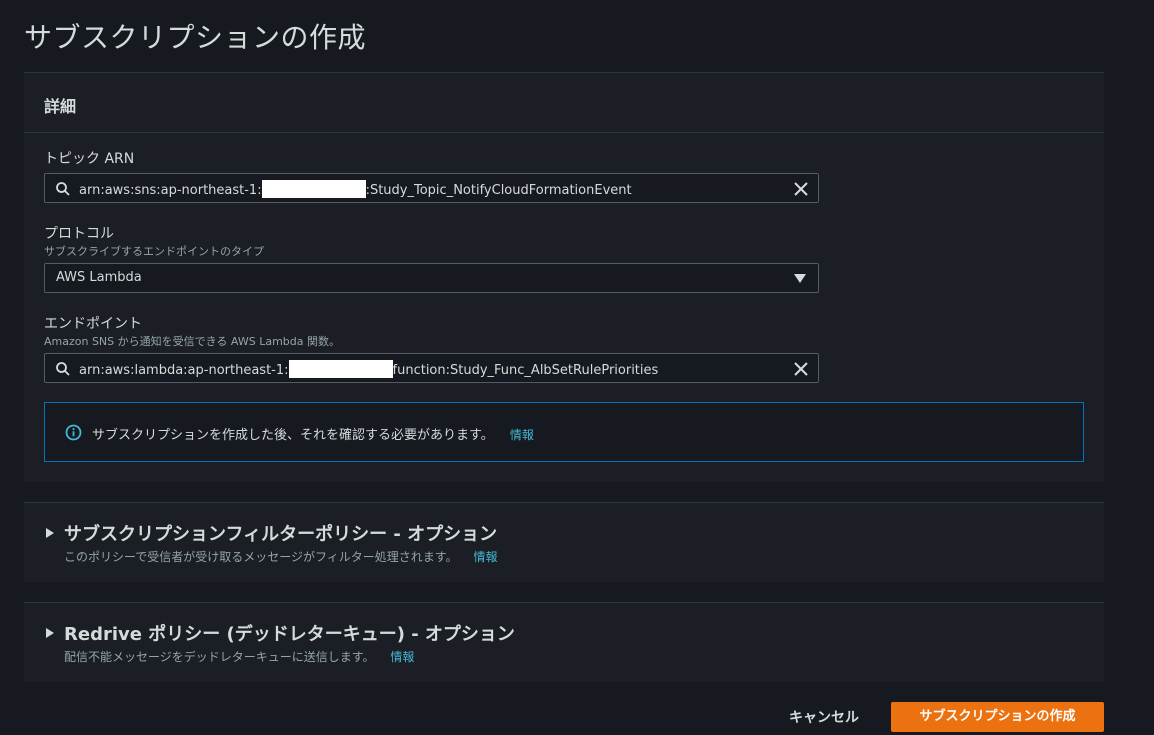  What do you see at coordinates (219, 657) in the screenshot?
I see `redrive-policy-desc-text: 配信不能メッセージをデッドレターキューに送信します。` at bounding box center [219, 657].